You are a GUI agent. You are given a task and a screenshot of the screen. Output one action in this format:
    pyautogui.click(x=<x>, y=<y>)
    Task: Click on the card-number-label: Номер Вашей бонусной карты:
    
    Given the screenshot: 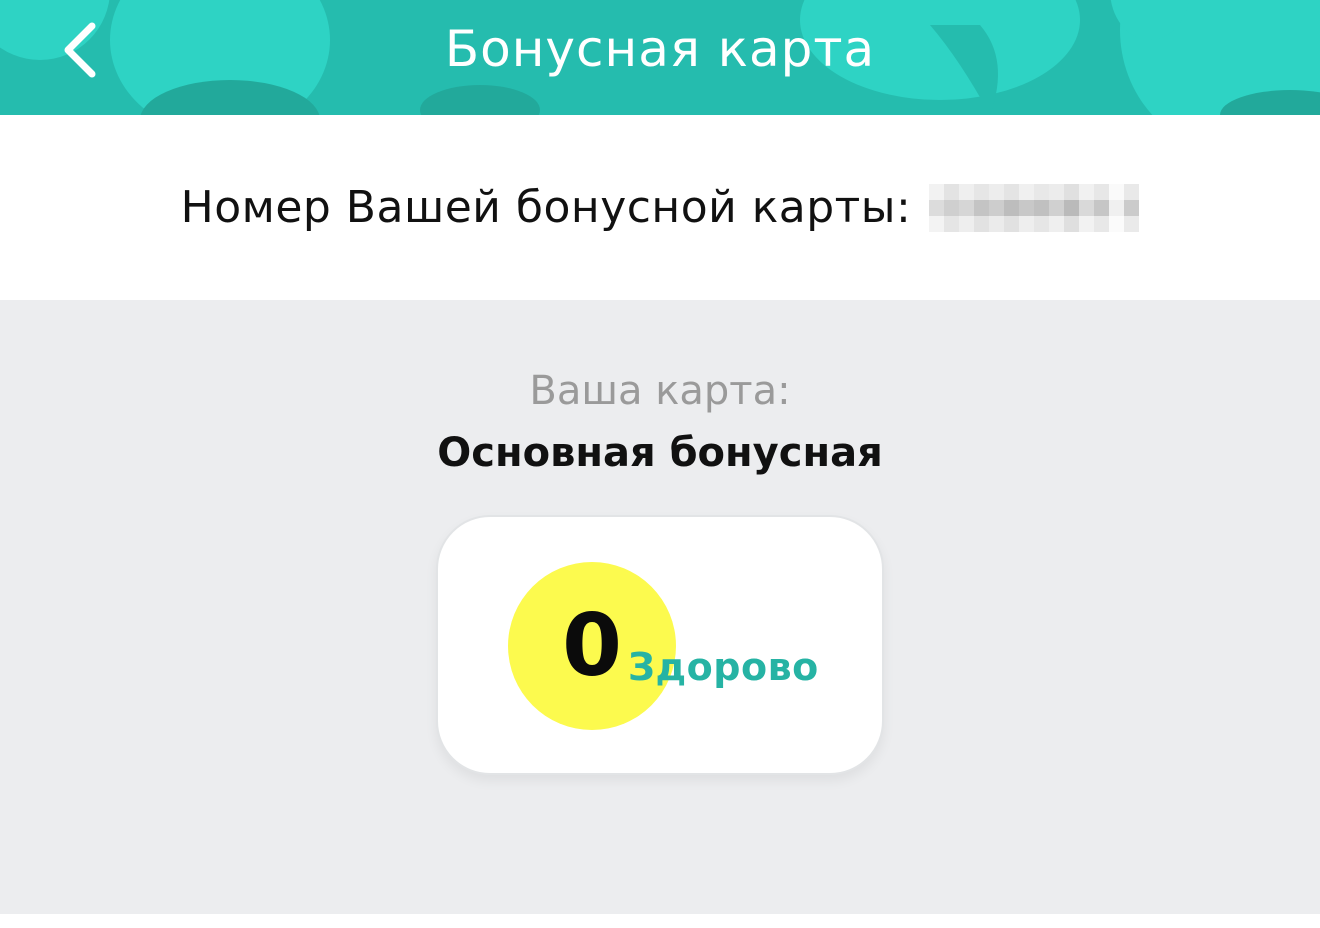 What is the action you would take?
    pyautogui.click(x=546, y=207)
    